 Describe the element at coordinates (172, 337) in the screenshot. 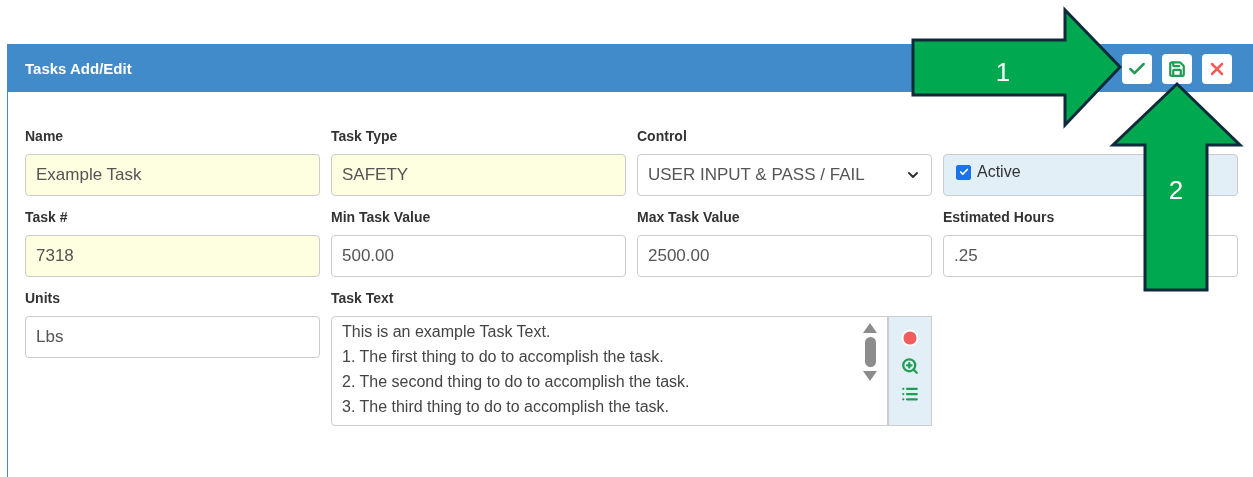

I see `input-field: Lbs` at that location.